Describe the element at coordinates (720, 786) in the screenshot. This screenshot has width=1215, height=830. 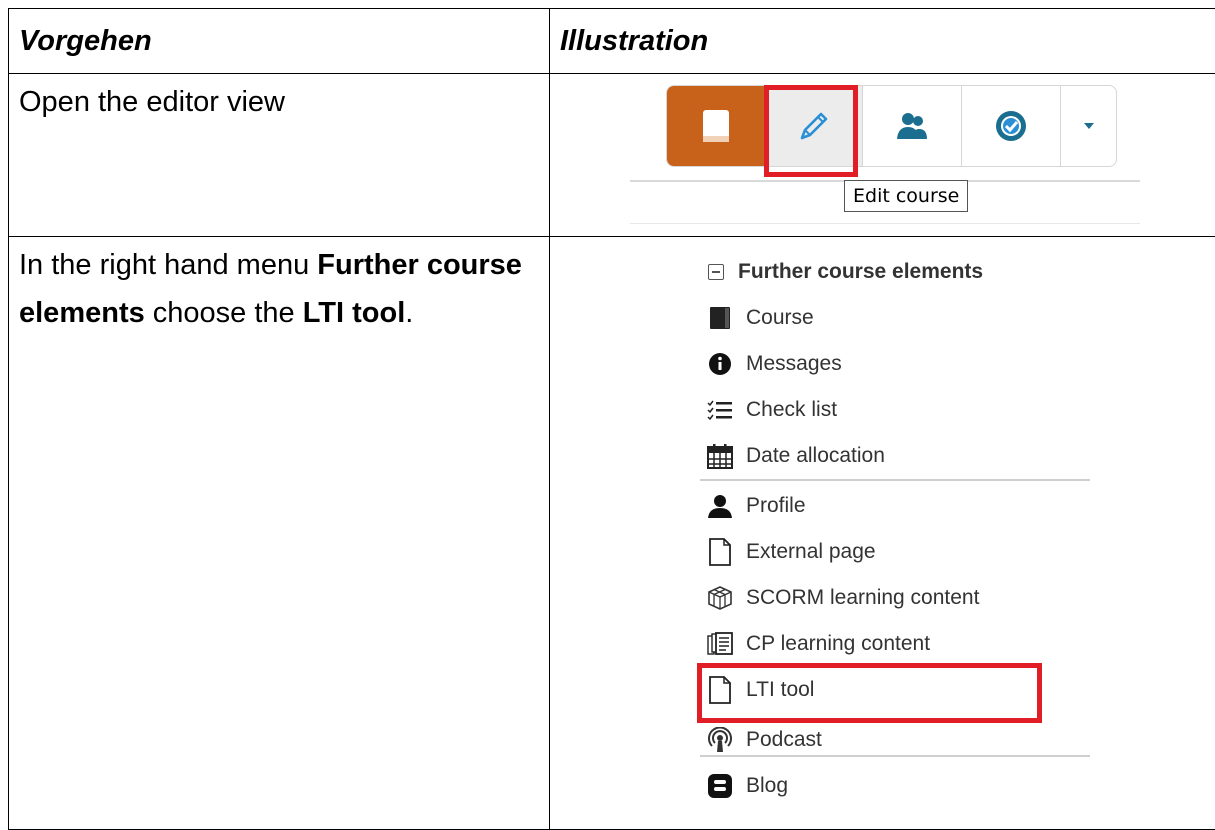
I see `blog-icon` at that location.